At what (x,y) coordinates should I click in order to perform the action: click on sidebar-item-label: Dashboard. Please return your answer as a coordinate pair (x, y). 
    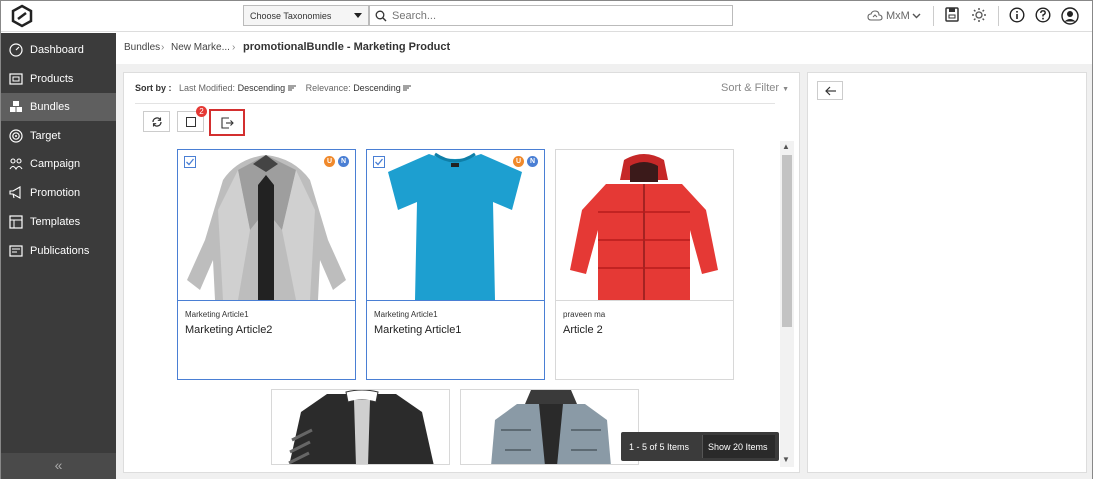
    Looking at the image, I should click on (57, 50).